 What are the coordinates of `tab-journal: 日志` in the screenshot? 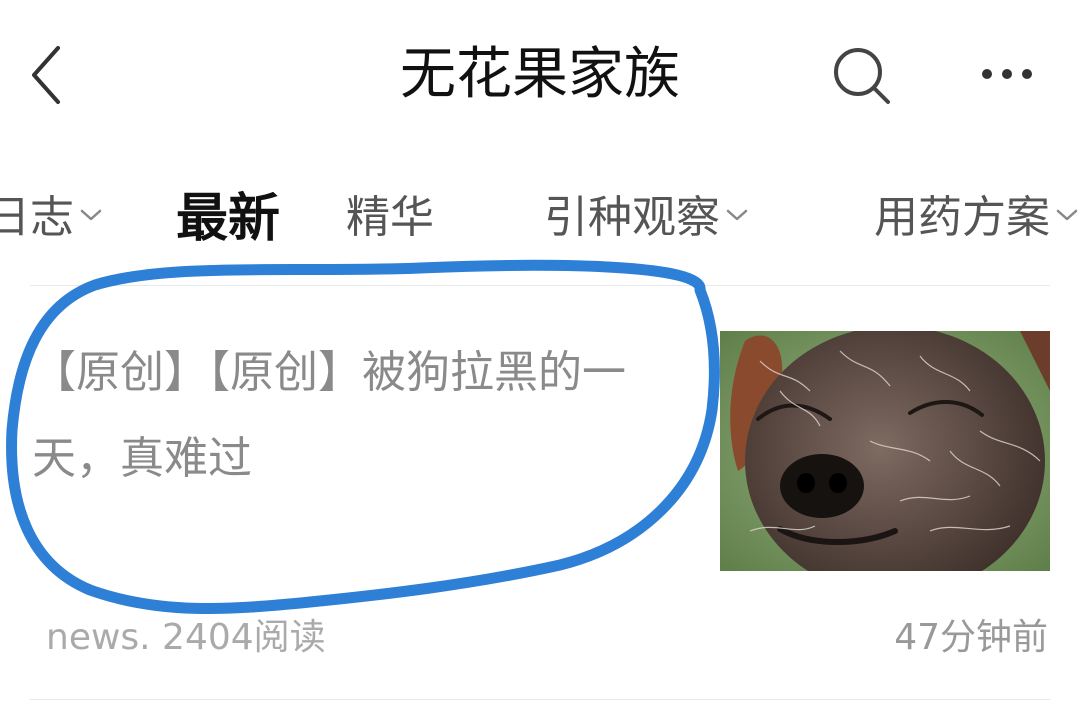 It's located at (51, 213).